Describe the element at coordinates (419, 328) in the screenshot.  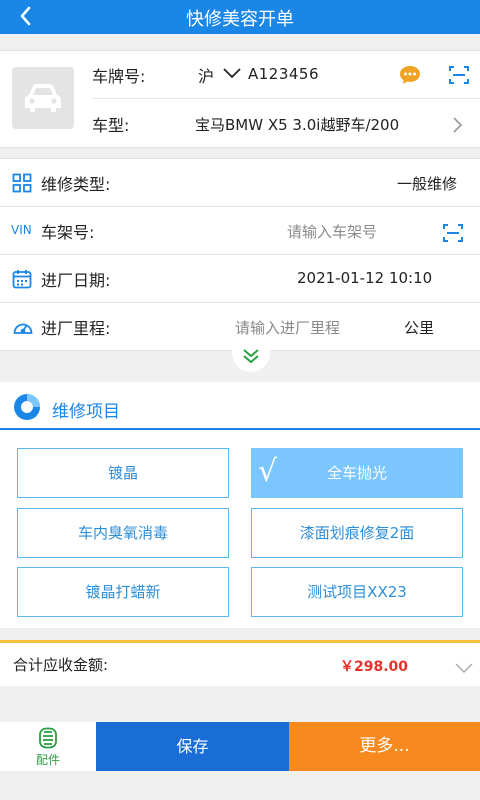
I see `mileage-unit: 公里` at that location.